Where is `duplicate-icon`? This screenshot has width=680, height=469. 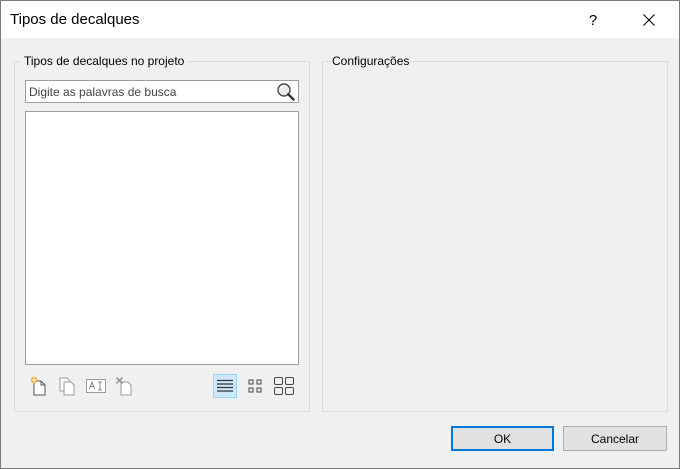
duplicate-icon is located at coordinates (67, 386).